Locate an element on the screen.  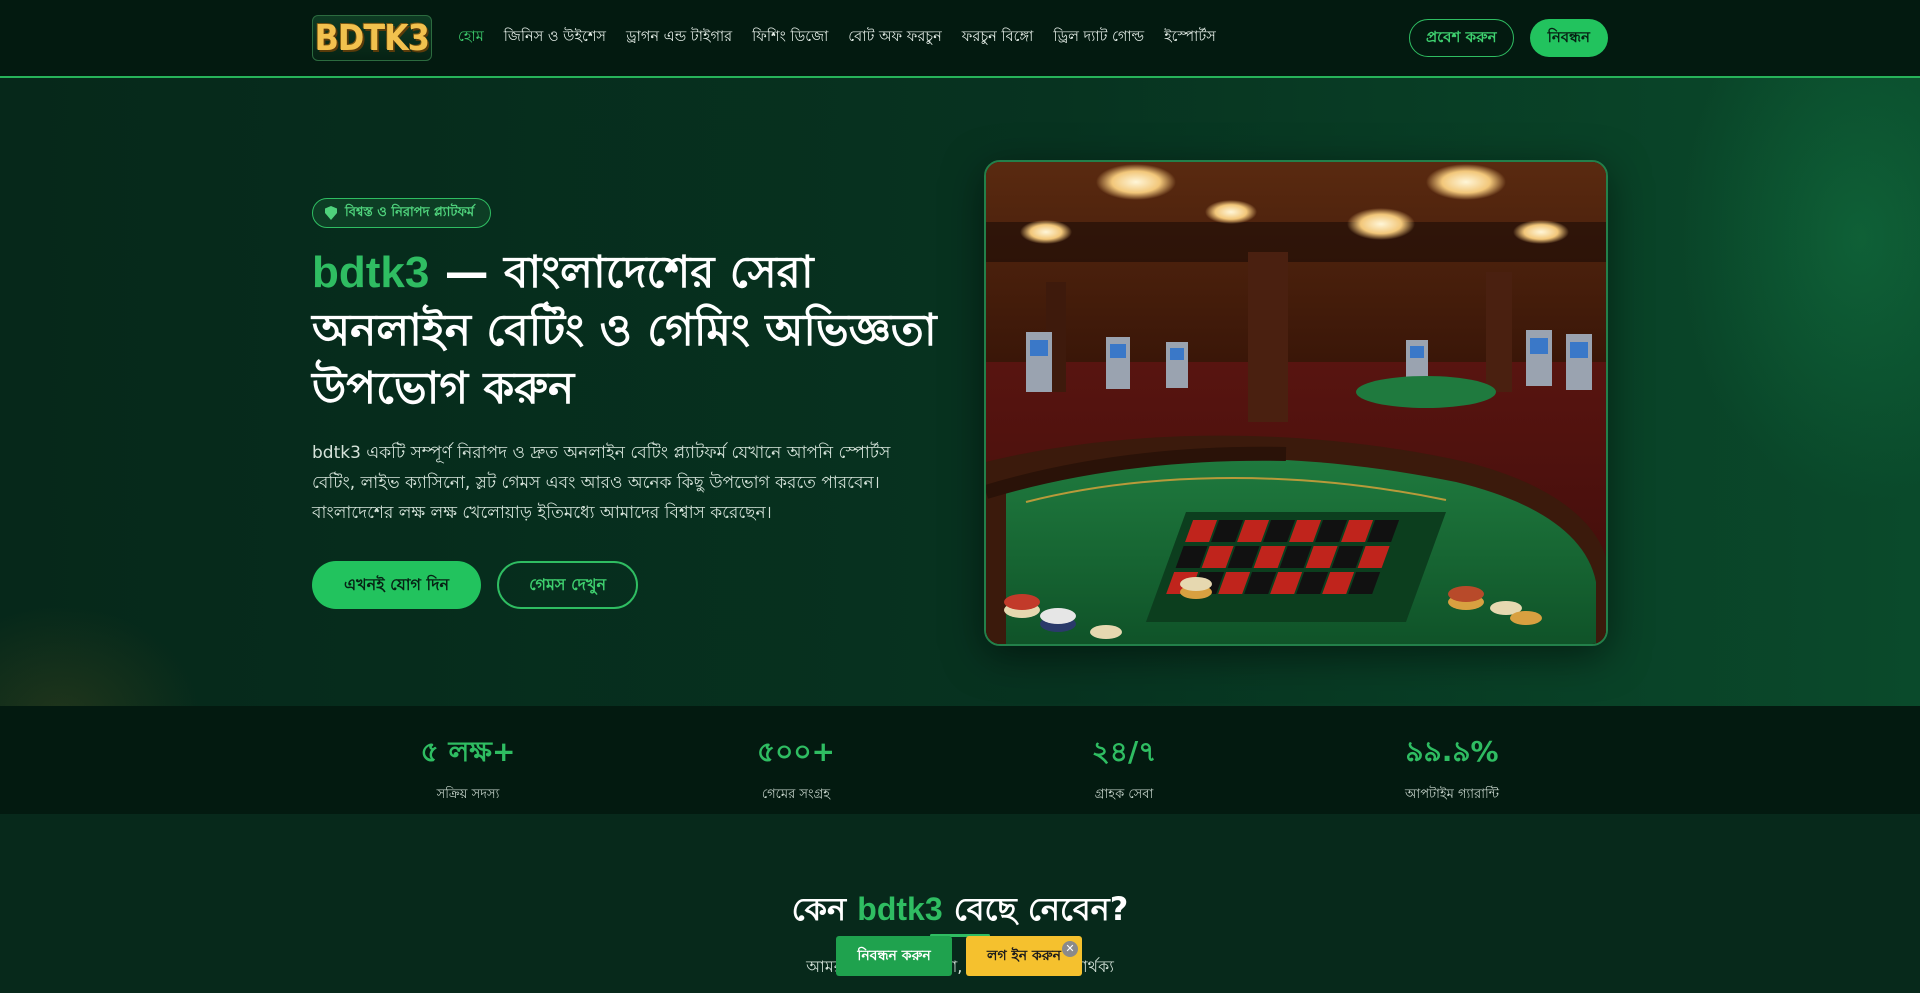
stat-value: ২৪/৭ is located at coordinates (1124, 751).